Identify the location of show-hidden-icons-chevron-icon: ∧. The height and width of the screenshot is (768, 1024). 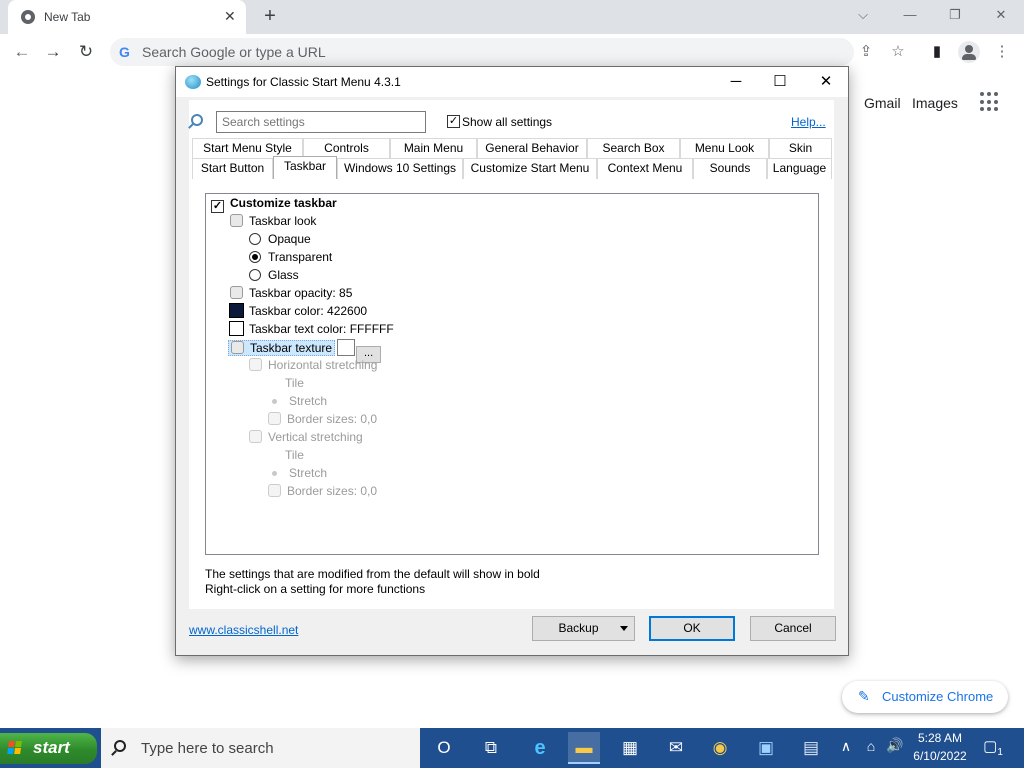
(846, 746).